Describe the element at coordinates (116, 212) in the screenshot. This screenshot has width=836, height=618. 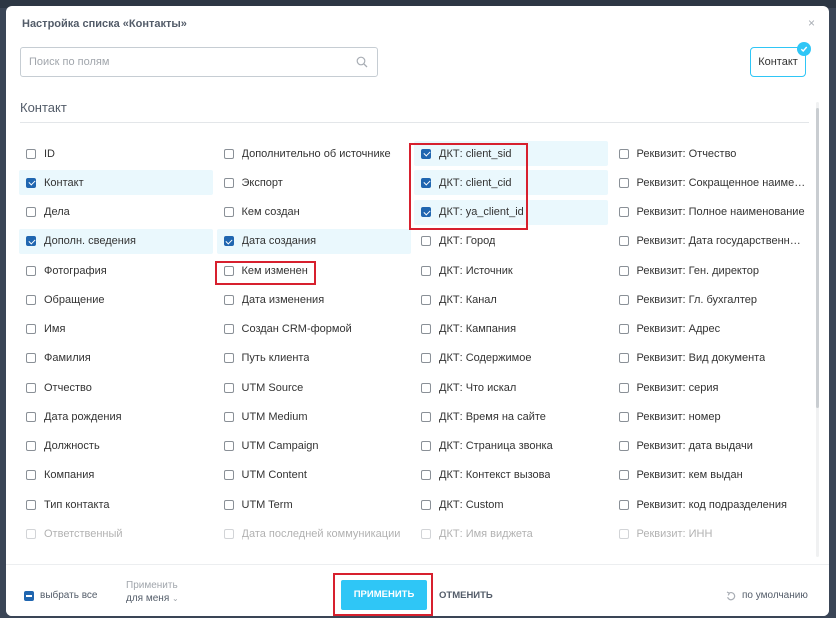
I see `field-option: Дела` at that location.